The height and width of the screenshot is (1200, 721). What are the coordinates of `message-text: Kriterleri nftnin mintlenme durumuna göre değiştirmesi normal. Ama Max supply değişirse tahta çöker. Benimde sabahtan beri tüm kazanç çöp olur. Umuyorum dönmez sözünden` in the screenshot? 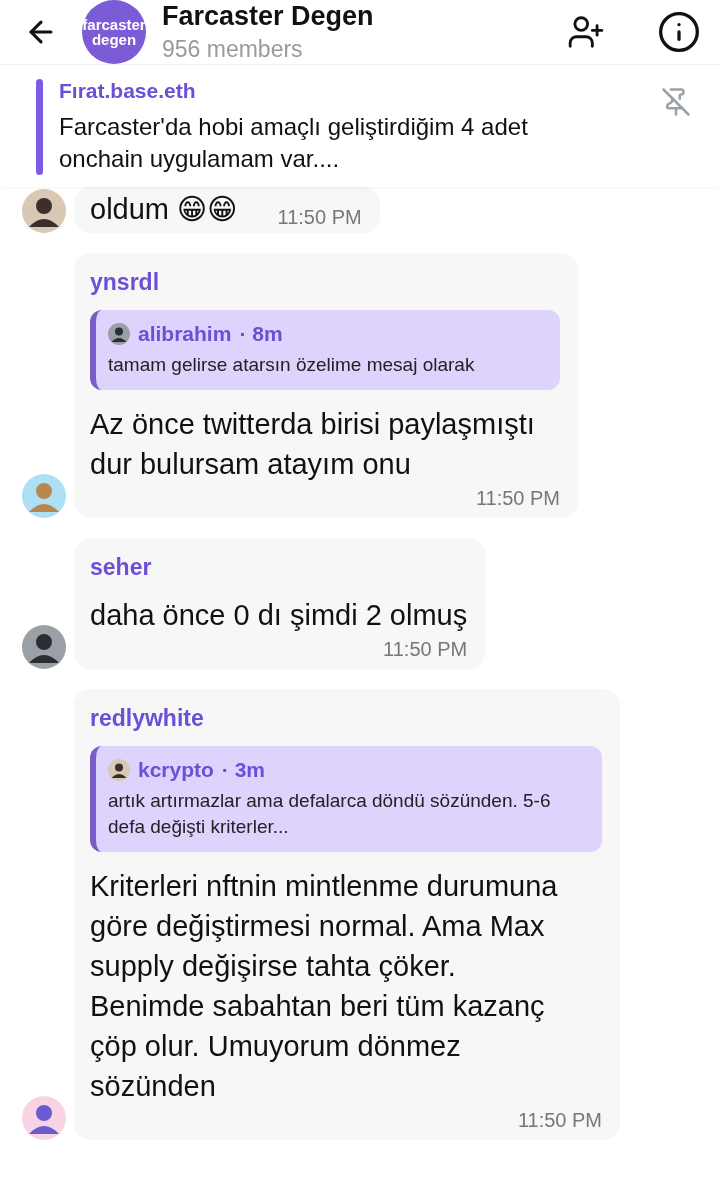 It's located at (324, 986).